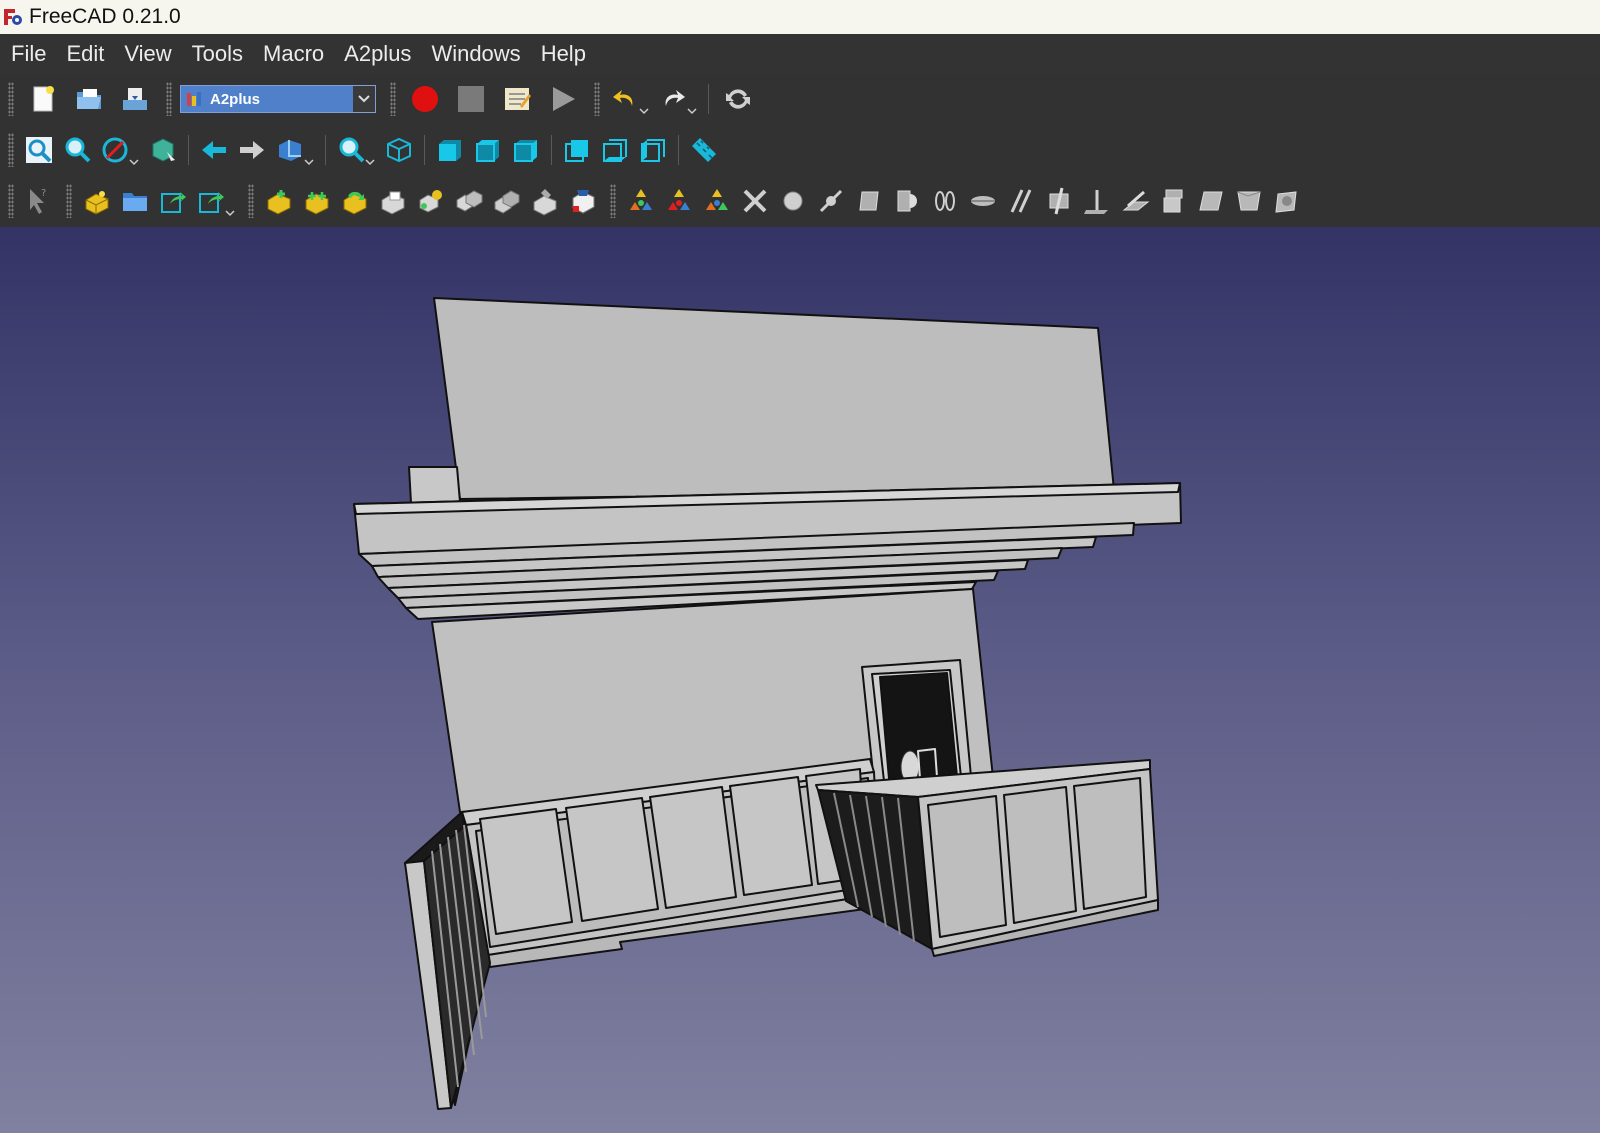 This screenshot has width=1600, height=1133. I want to click on sphere-constraint-button, so click(907, 201).